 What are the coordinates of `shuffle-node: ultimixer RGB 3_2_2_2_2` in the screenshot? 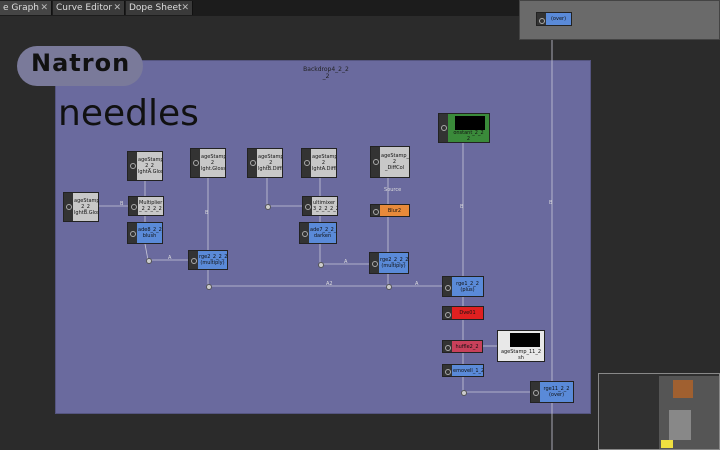 It's located at (320, 206).